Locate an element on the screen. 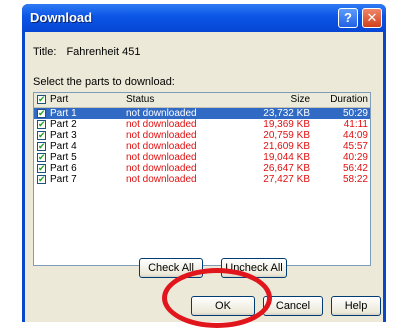 The image size is (408, 328). title-row: Title: Fahrenheit 451 is located at coordinates (86, 52).